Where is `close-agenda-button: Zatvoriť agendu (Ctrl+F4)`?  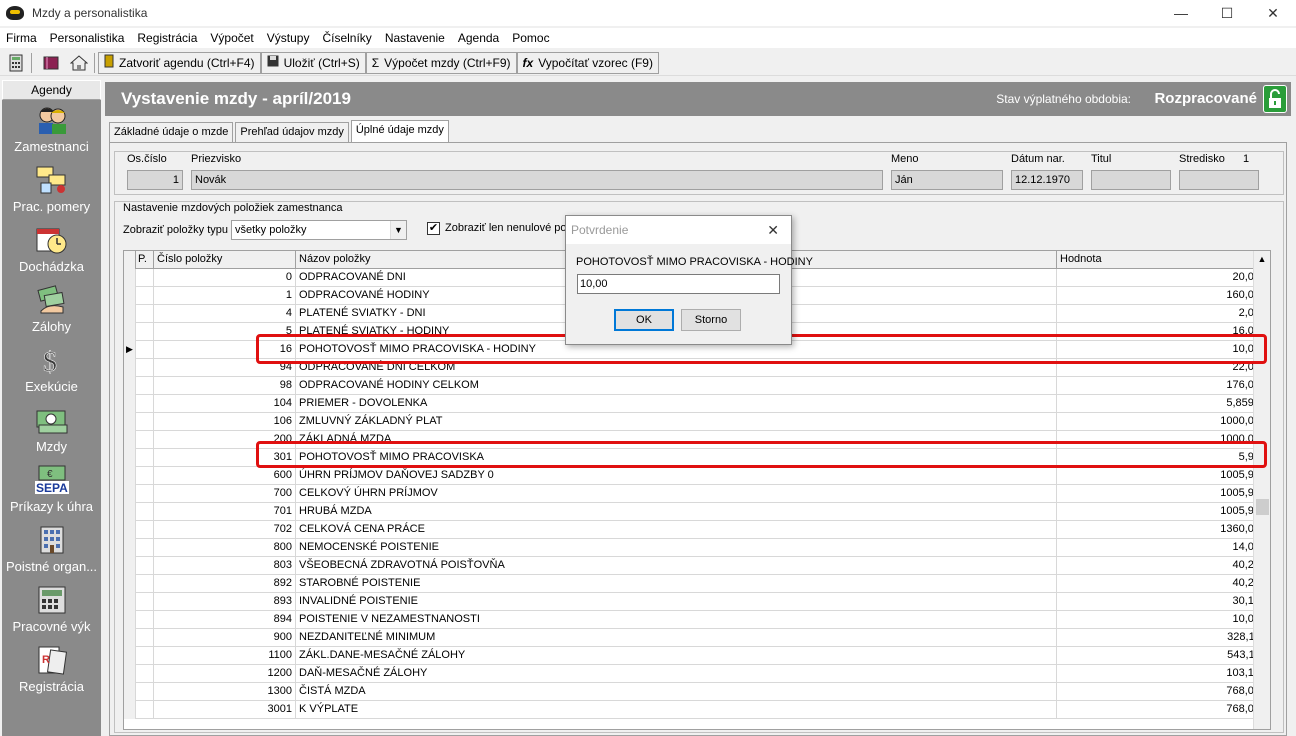
close-agenda-button: Zatvoriť agendu (Ctrl+F4) is located at coordinates (179, 62).